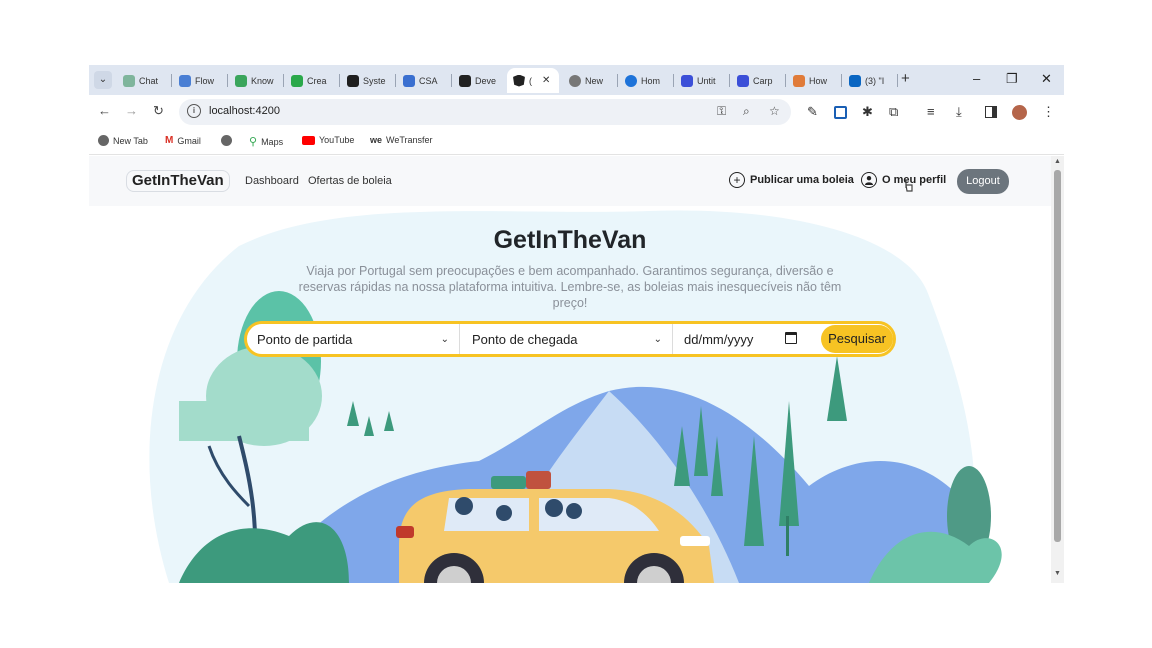 The image size is (1152, 648). I want to click on reload-icon: ↻, so click(158, 111).